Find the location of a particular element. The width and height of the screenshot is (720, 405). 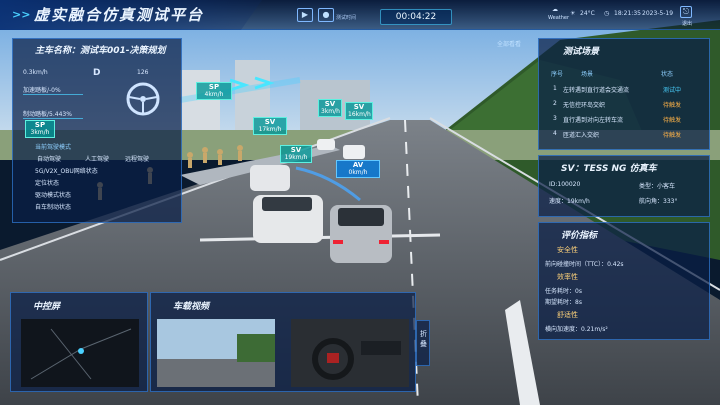

scenario-name: 左转遇到直行道会交通流 is located at coordinates (596, 89).